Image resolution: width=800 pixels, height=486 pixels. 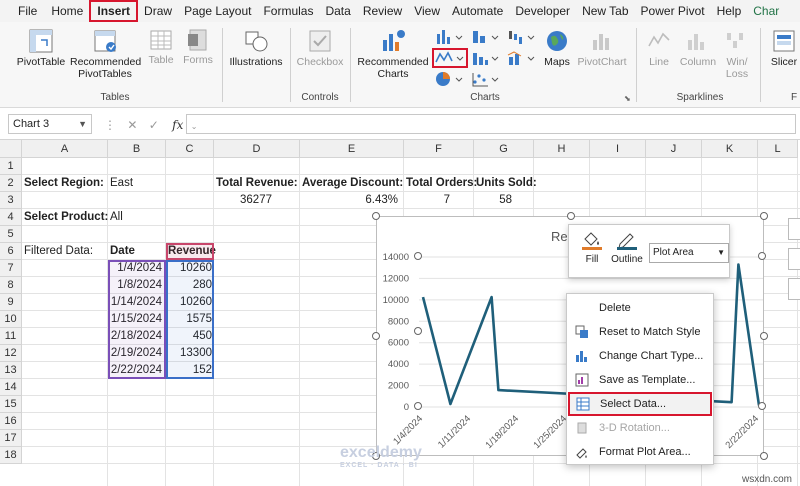 What do you see at coordinates (288, 11) in the screenshot?
I see `tab-formulas: Formulas` at bounding box center [288, 11].